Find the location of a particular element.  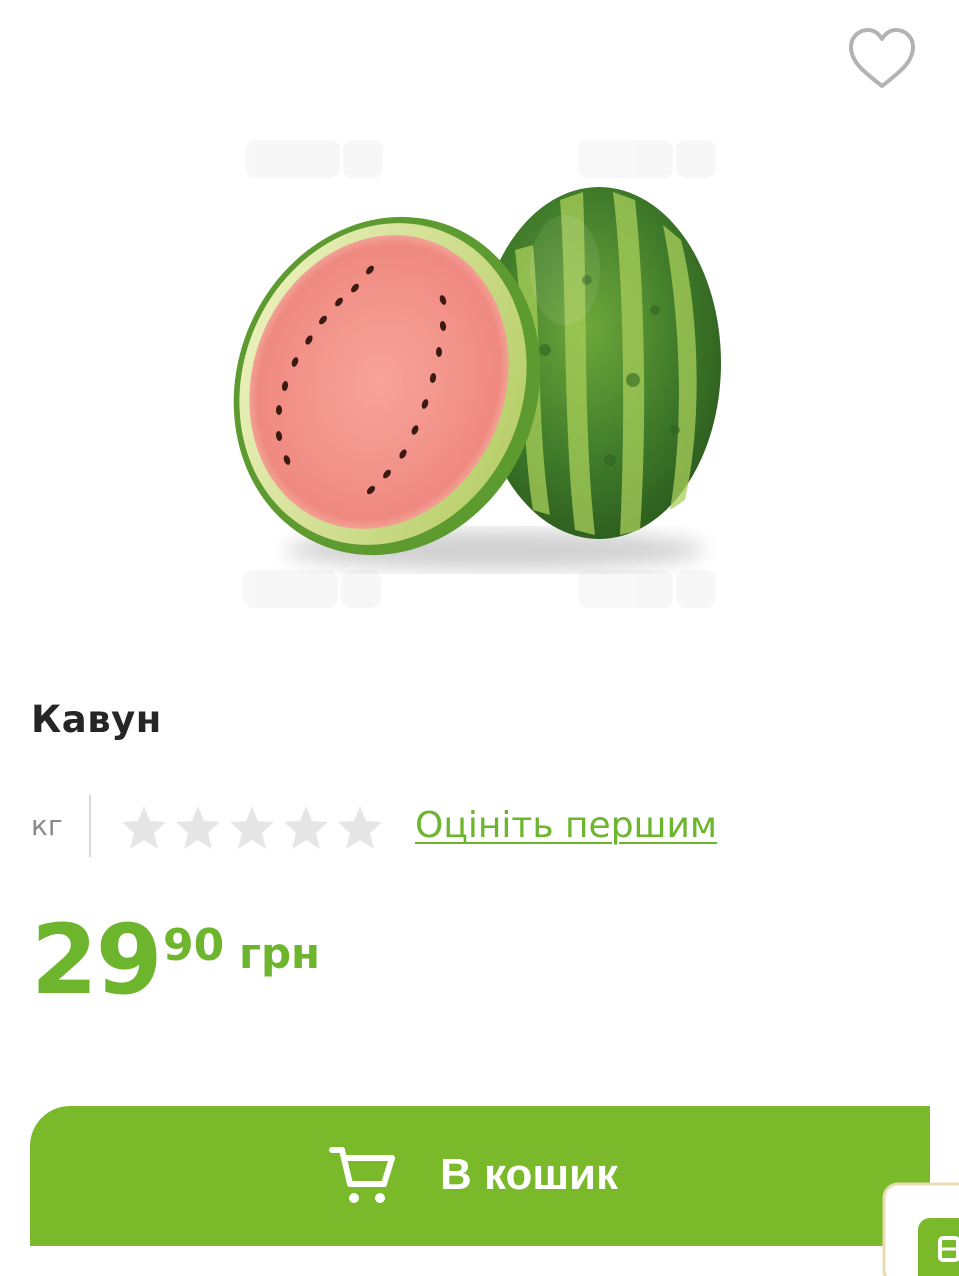

rating-stars is located at coordinates (252, 828).